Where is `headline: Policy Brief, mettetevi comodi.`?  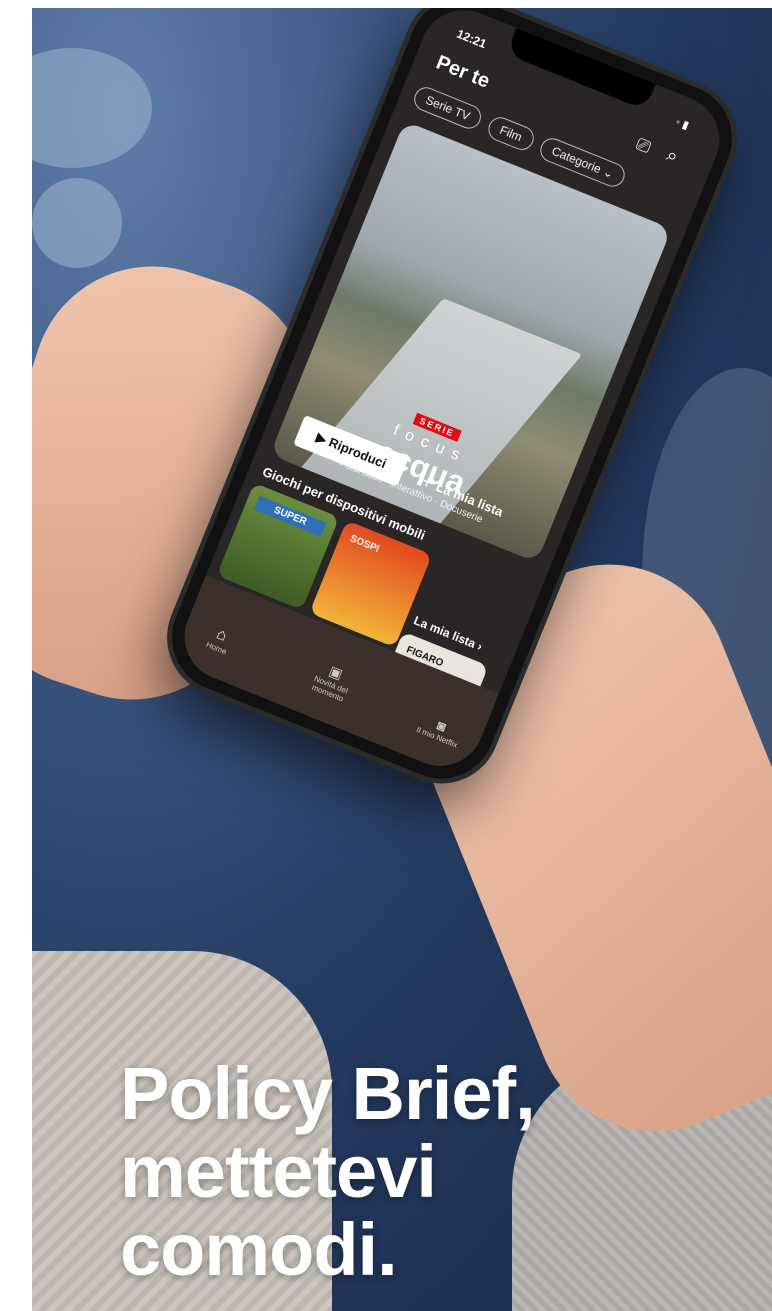
headline: Policy Brief, mettetevi comodi. is located at coordinates (400, 1172).